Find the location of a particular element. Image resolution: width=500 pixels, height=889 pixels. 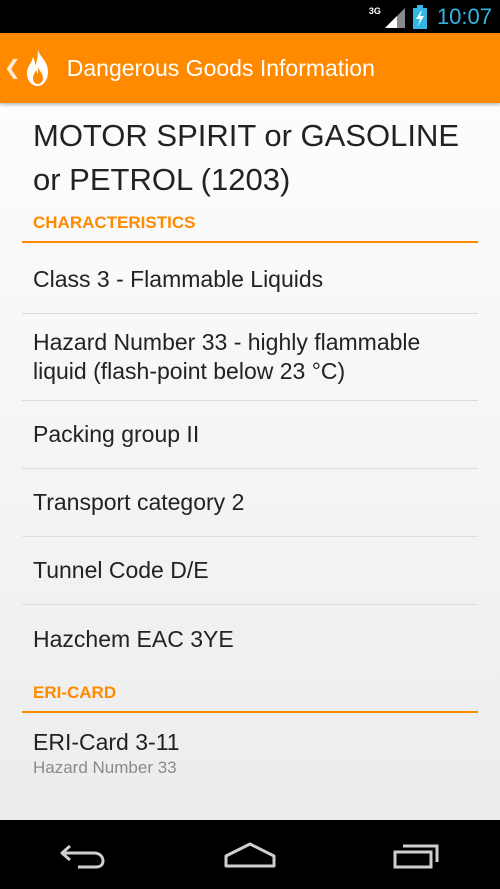

clock: 10:07 is located at coordinates (464, 16).